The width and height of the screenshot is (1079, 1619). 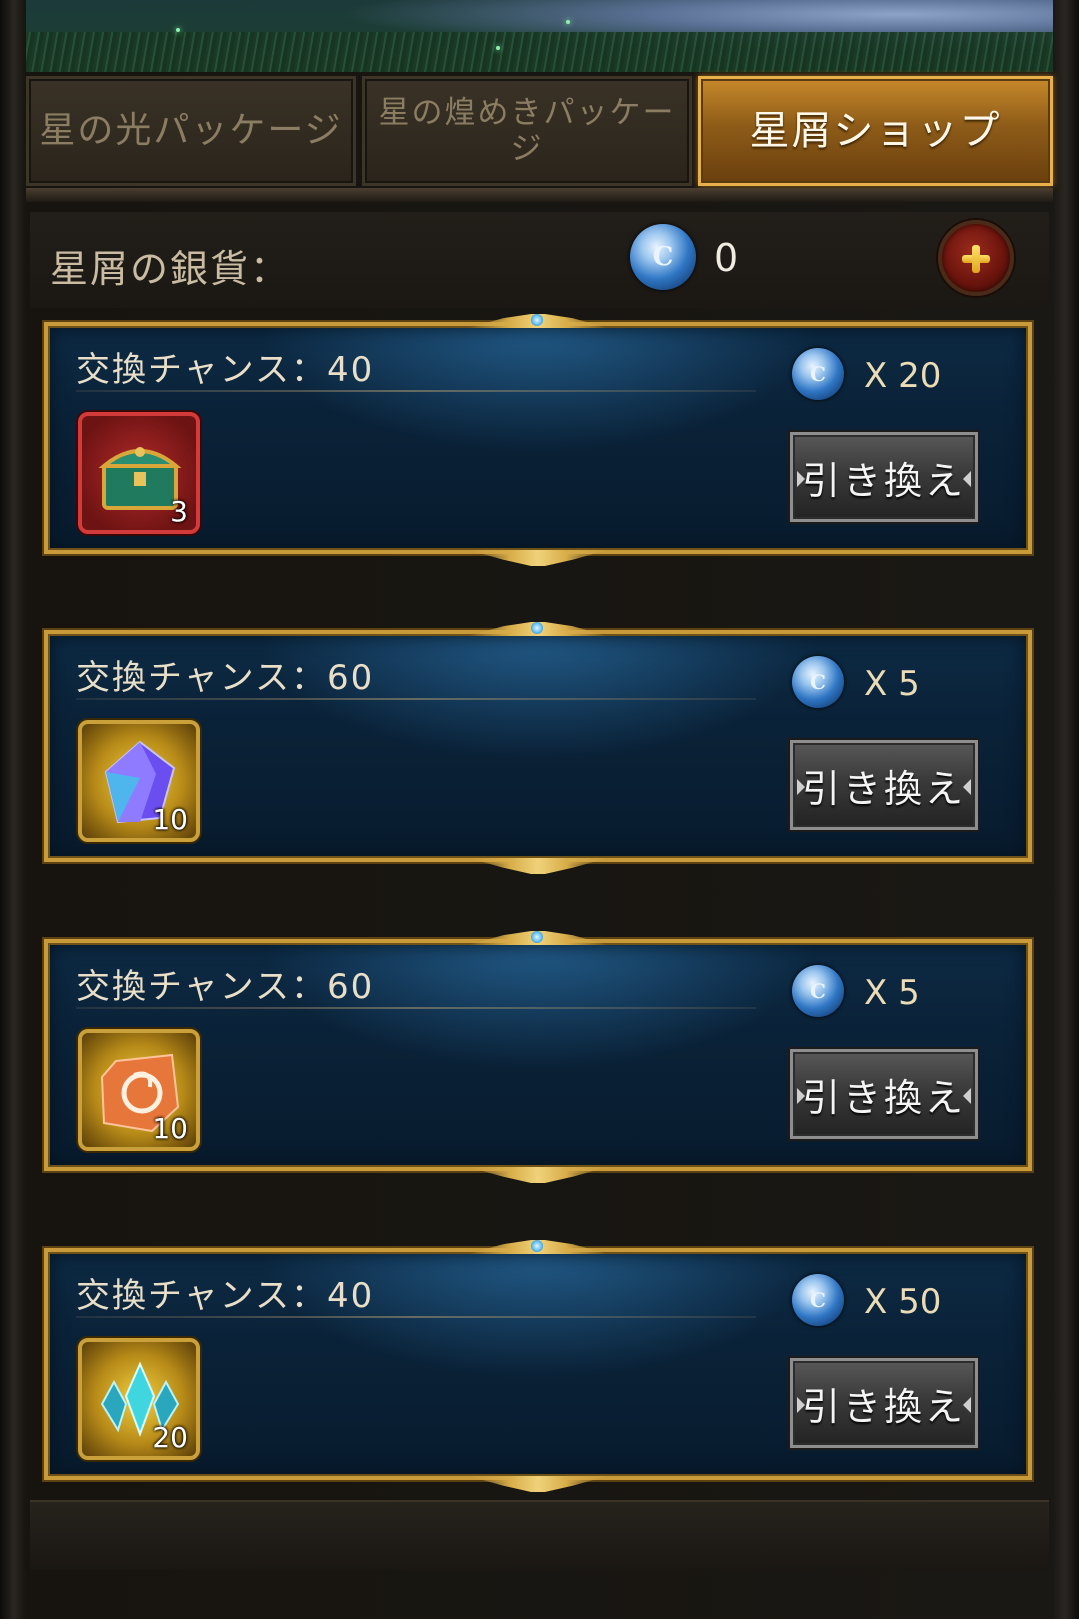 I want to click on currency-bar: 星屑の銀貨： 0, so click(x=539, y=260).